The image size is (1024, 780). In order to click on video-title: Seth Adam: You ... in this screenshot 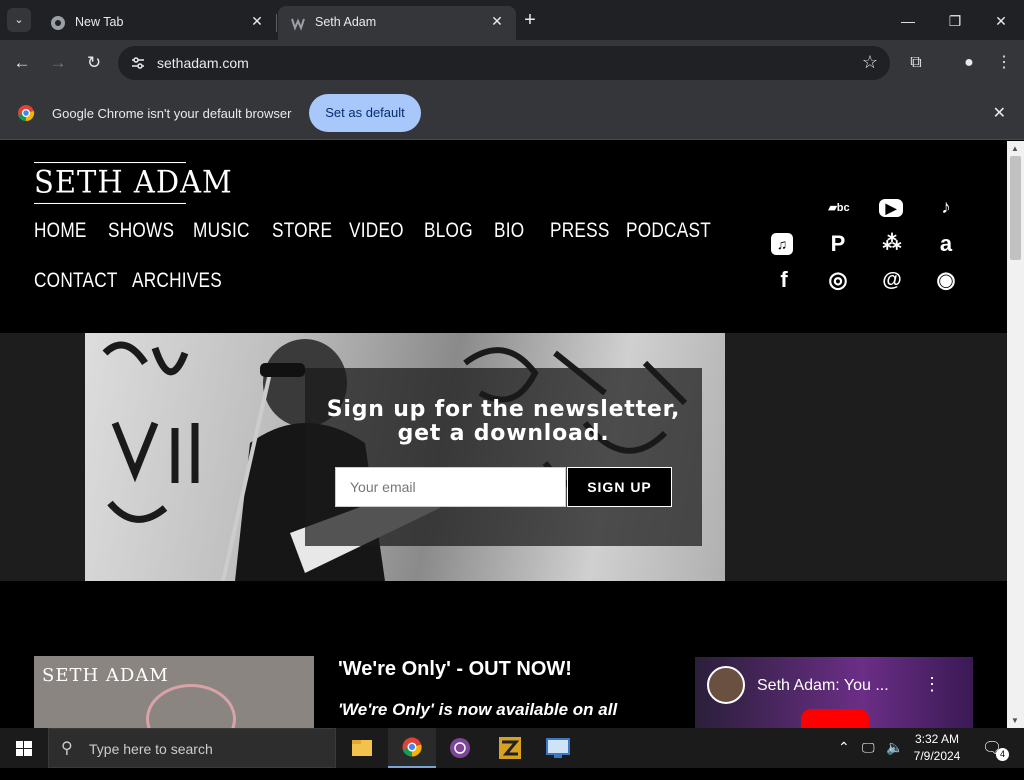, I will do `click(823, 686)`.